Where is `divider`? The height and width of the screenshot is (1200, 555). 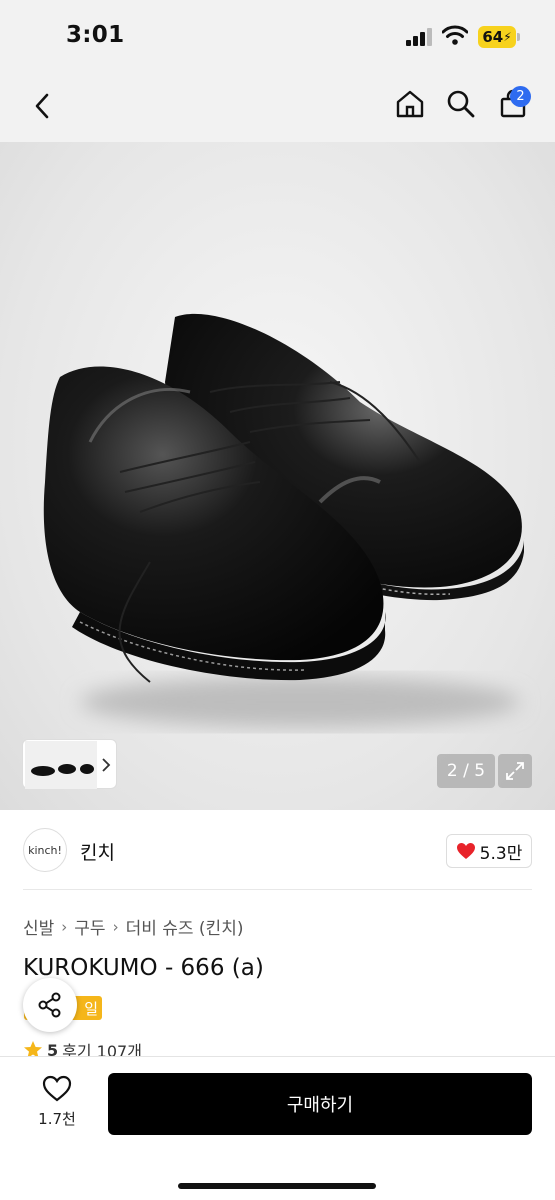
divider is located at coordinates (277, 889).